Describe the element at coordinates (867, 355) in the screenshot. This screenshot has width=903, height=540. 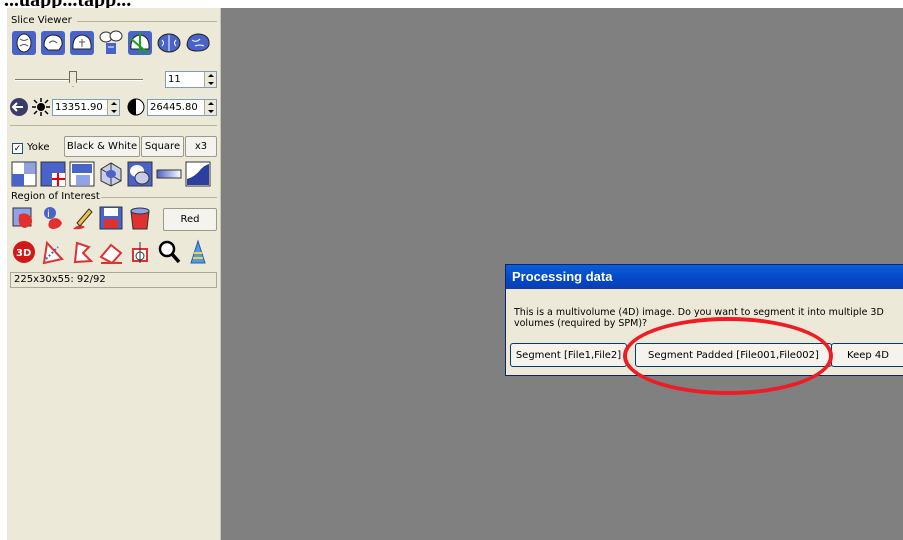
I see `keep-4d-button: Keep 4D` at that location.